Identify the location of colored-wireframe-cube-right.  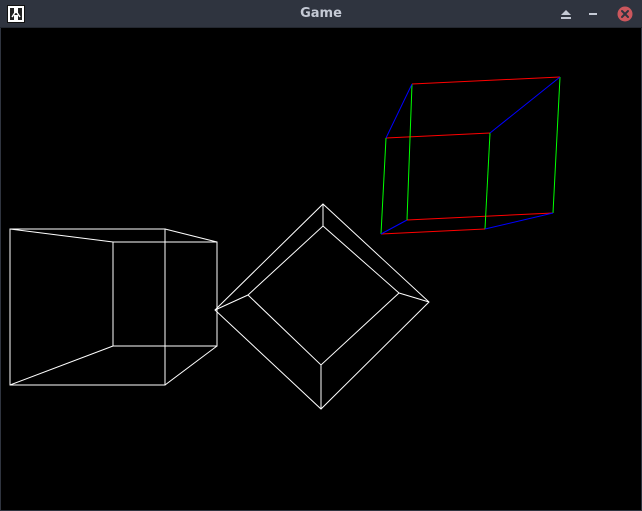
(470, 155).